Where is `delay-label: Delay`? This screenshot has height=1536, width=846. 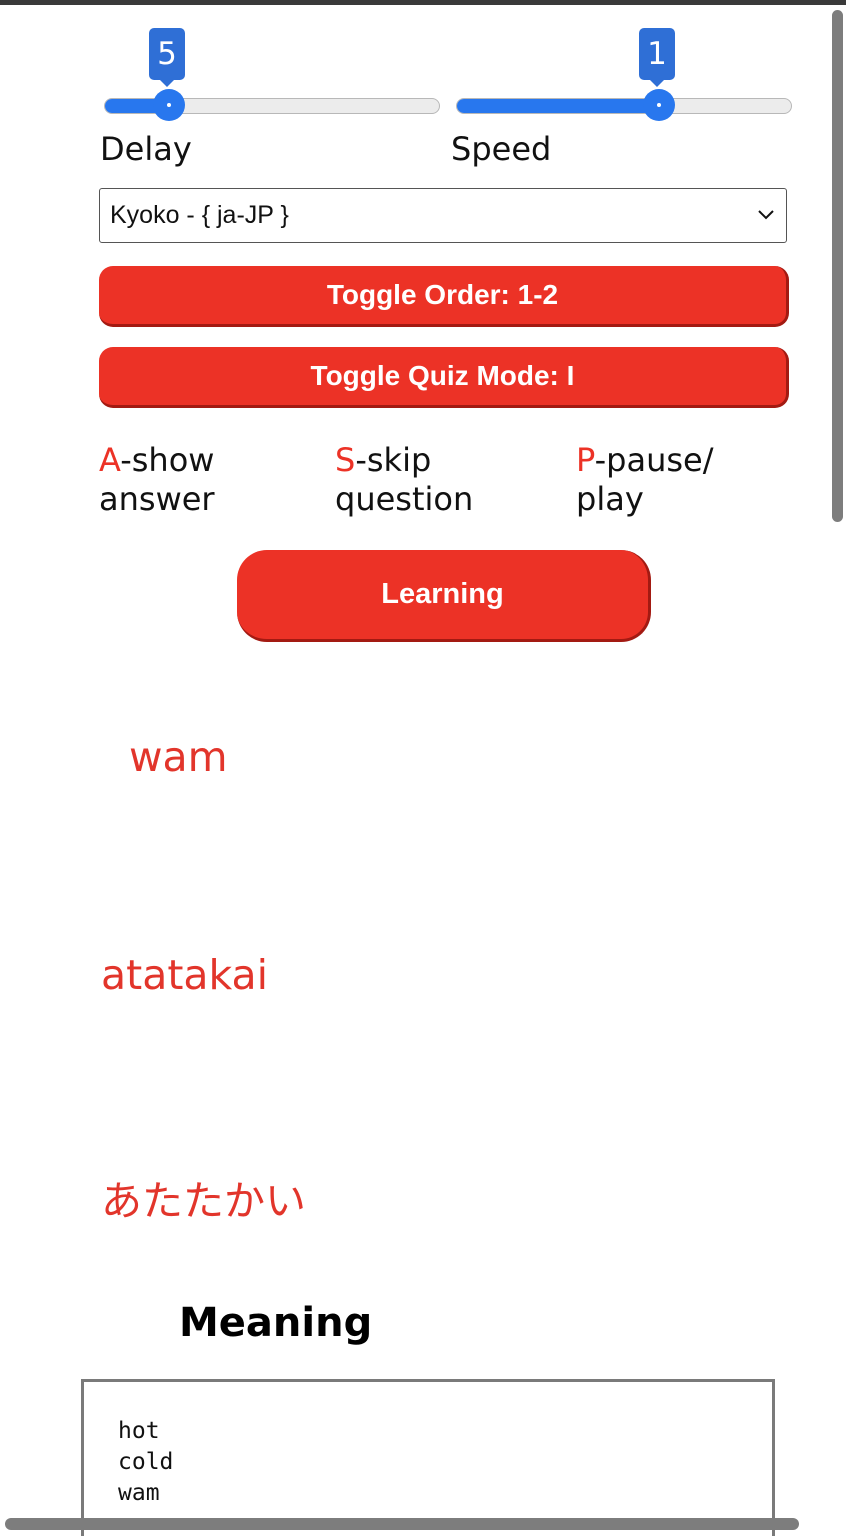
delay-label: Delay is located at coordinates (146, 149).